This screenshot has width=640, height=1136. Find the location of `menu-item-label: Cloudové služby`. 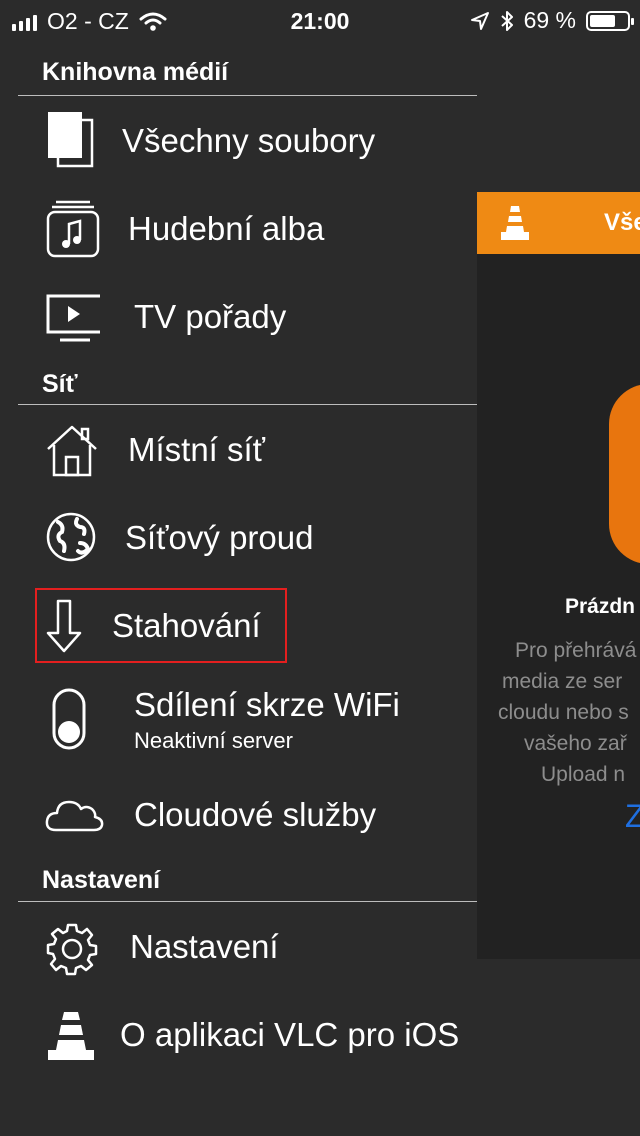

menu-item-label: Cloudové služby is located at coordinates (255, 814).